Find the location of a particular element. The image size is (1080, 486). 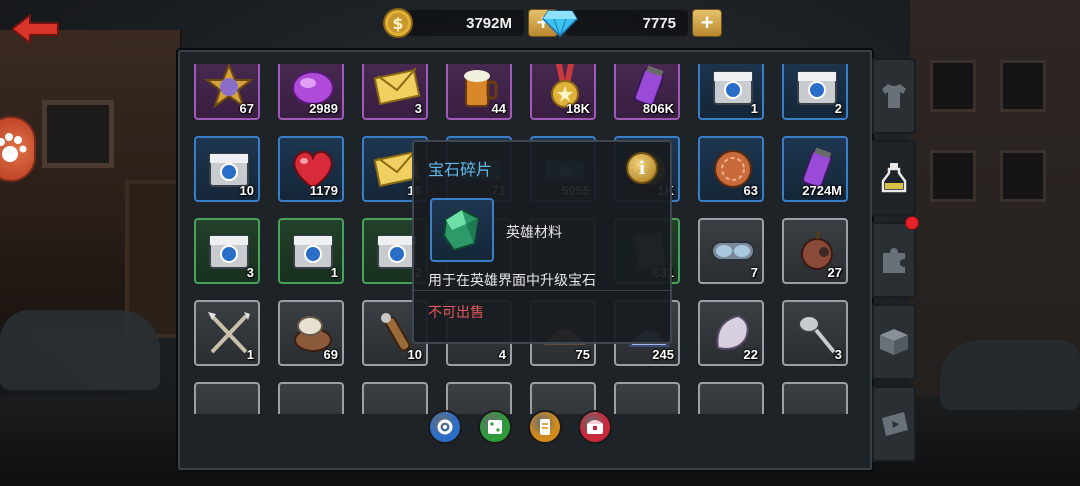

tab-consumables is located at coordinates (894, 178).